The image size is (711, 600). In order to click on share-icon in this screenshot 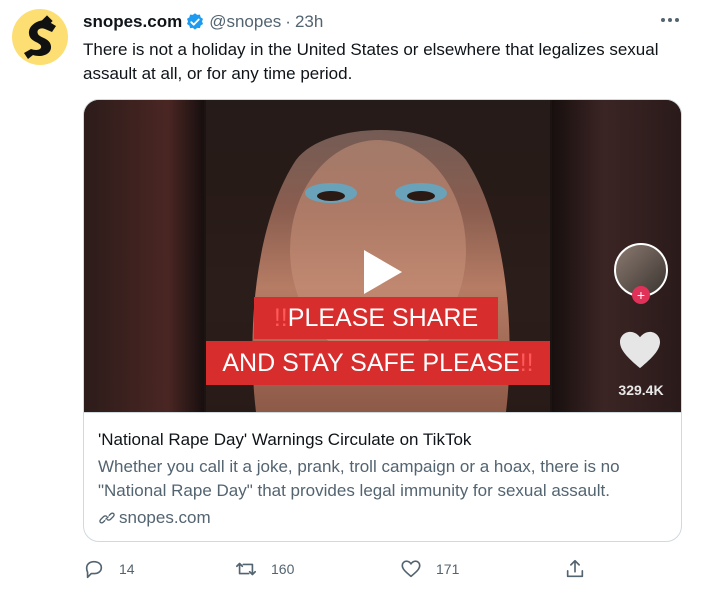, I will do `click(575, 568)`.